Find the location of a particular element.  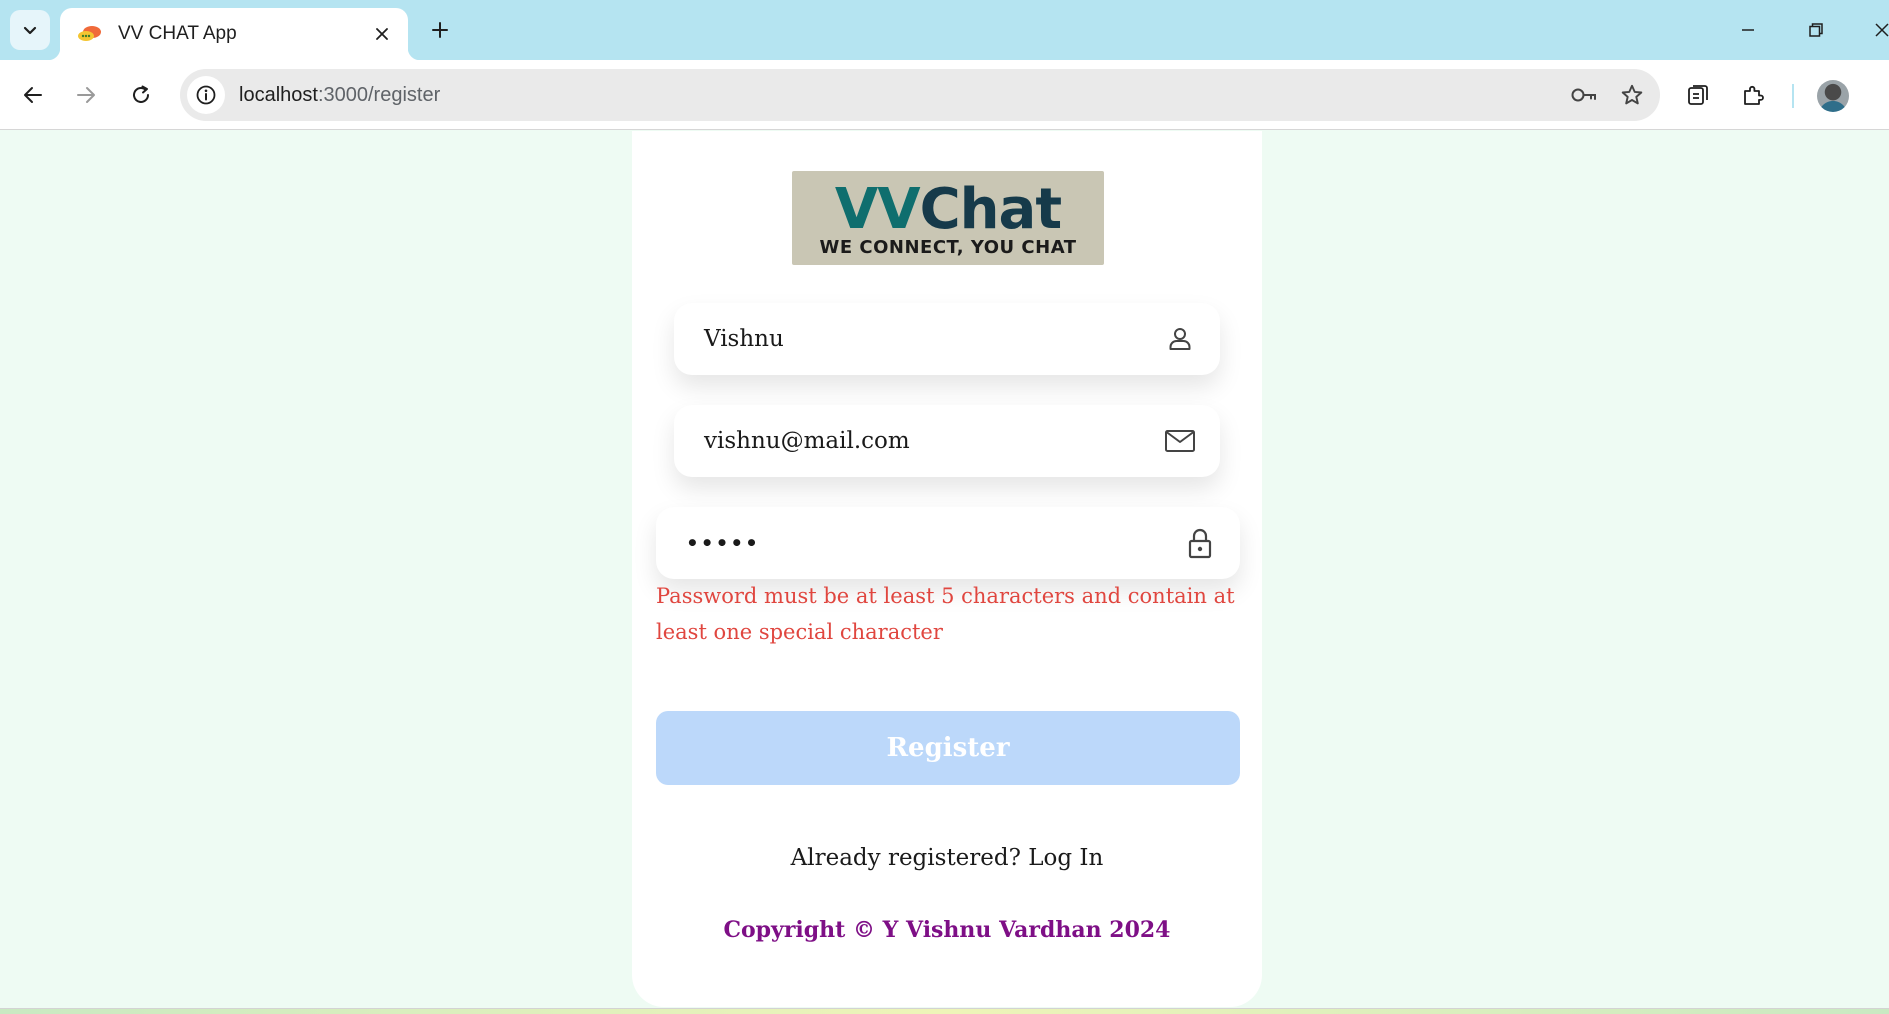

vvchat-logo: VVChat WE CONNECT, YOU CHAT is located at coordinates (948, 218).